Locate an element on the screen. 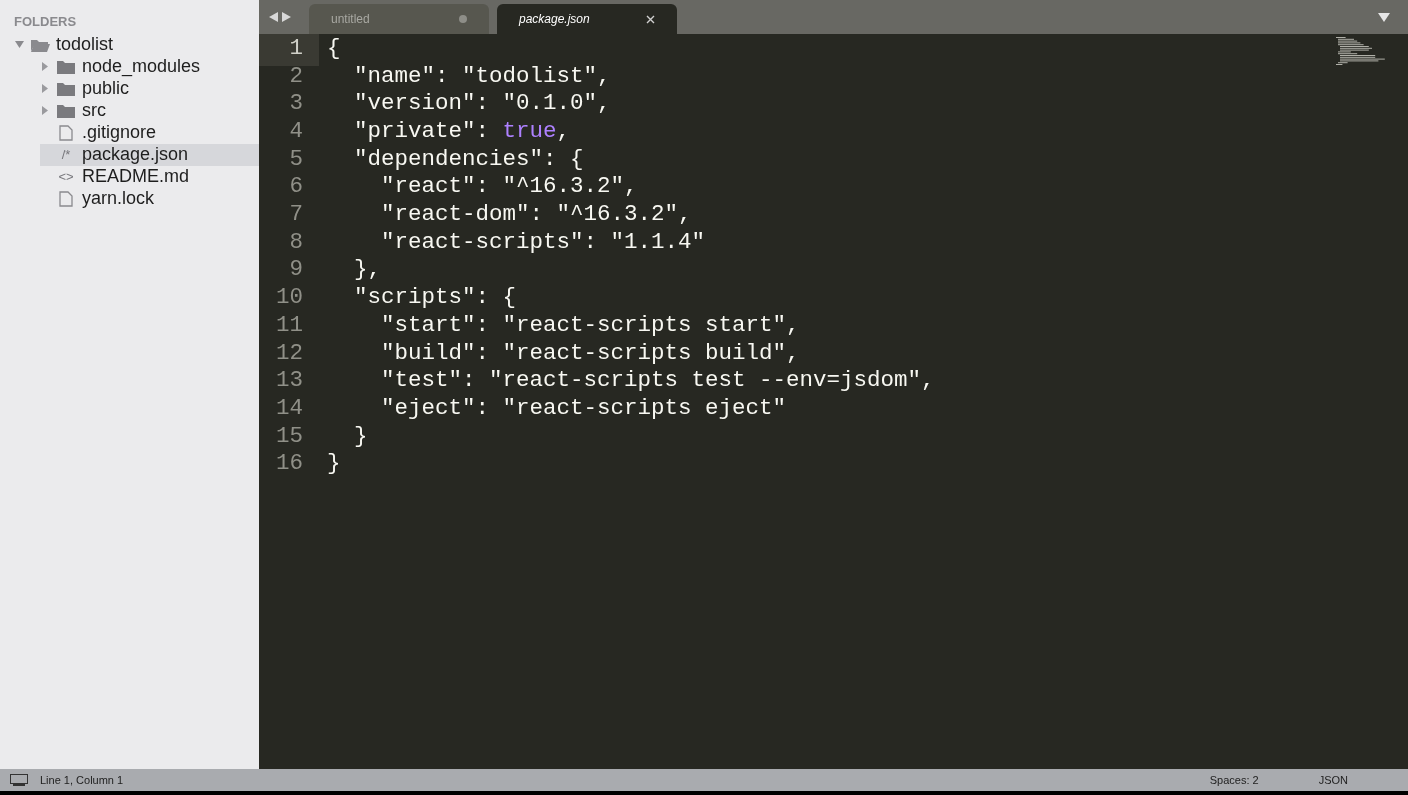  line-number: 14 is located at coordinates (289, 408).